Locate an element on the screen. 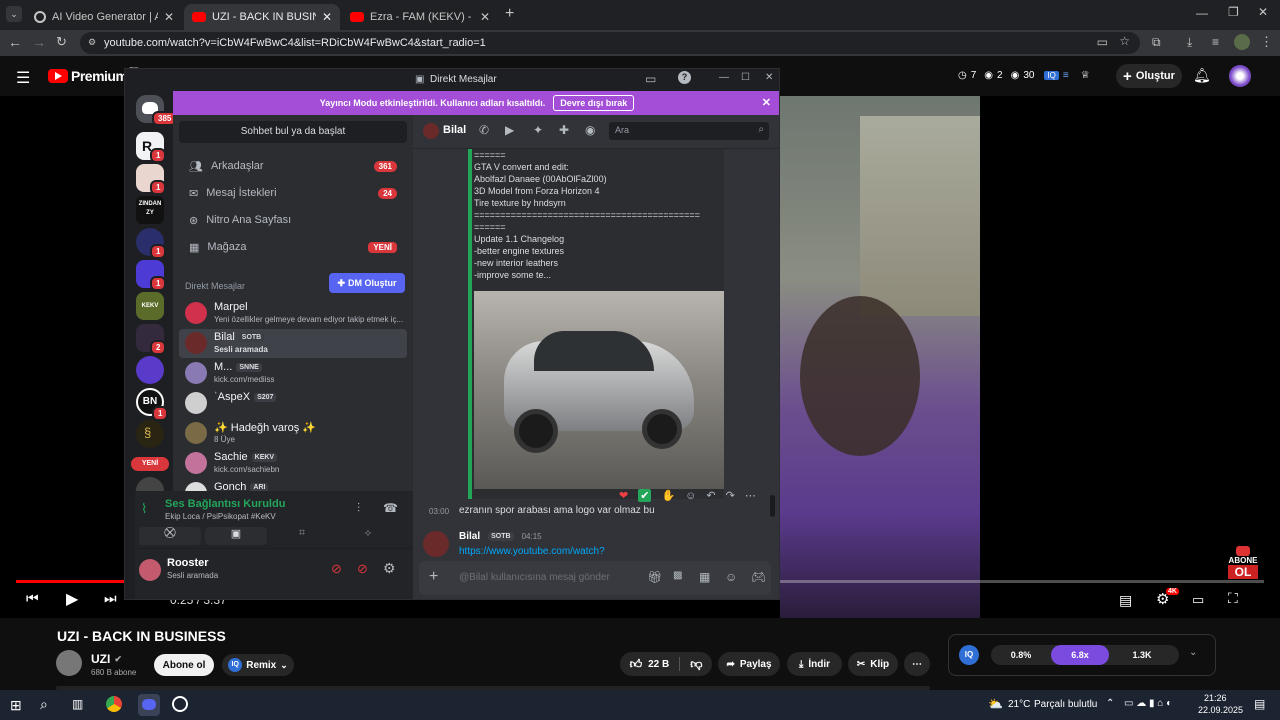 This screenshot has width=1280, height=720. noise-icon: ⫶ is located at coordinates (358, 508).